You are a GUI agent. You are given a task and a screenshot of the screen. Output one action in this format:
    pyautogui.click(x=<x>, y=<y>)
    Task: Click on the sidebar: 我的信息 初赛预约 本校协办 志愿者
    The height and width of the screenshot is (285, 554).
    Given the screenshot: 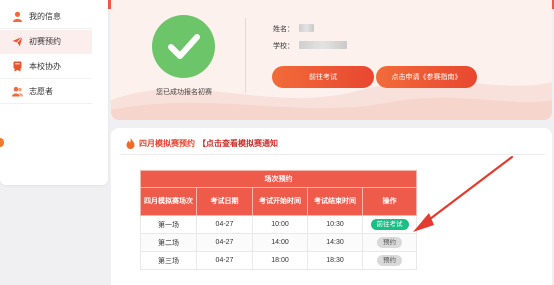 What is the action you would take?
    pyautogui.click(x=54, y=92)
    